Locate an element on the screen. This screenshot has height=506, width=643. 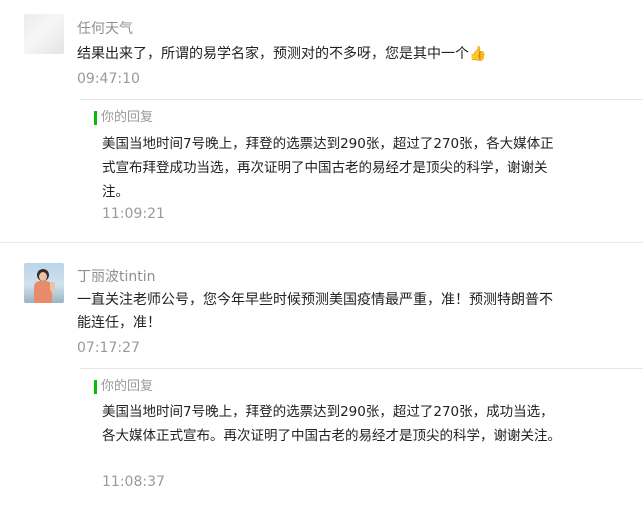
thumbs-up-icon: 👍 is located at coordinates (478, 54).